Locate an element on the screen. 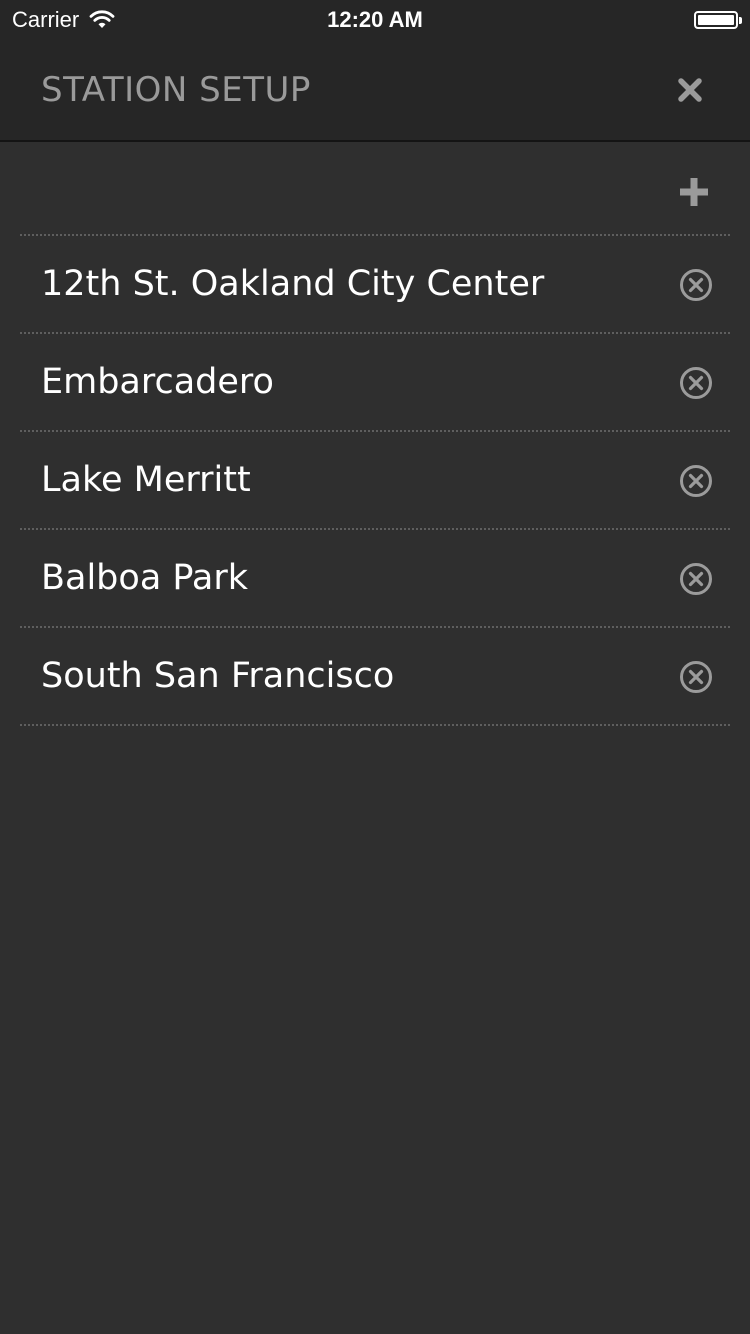 Image resolution: width=750 pixels, height=1334 pixels. close-button is located at coordinates (690, 90).